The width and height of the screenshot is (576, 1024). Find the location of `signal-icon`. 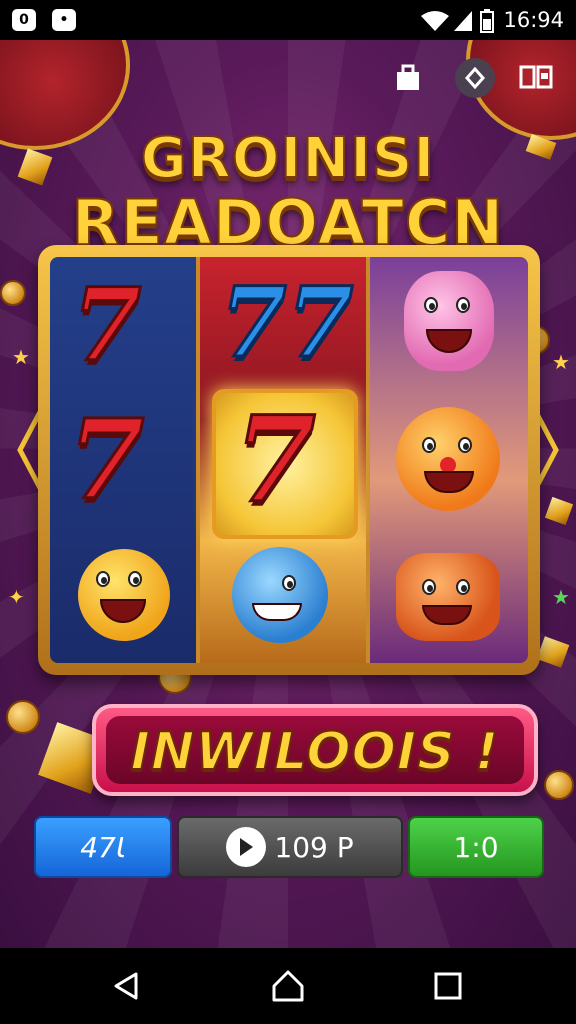

signal-icon is located at coordinates (463, 21).